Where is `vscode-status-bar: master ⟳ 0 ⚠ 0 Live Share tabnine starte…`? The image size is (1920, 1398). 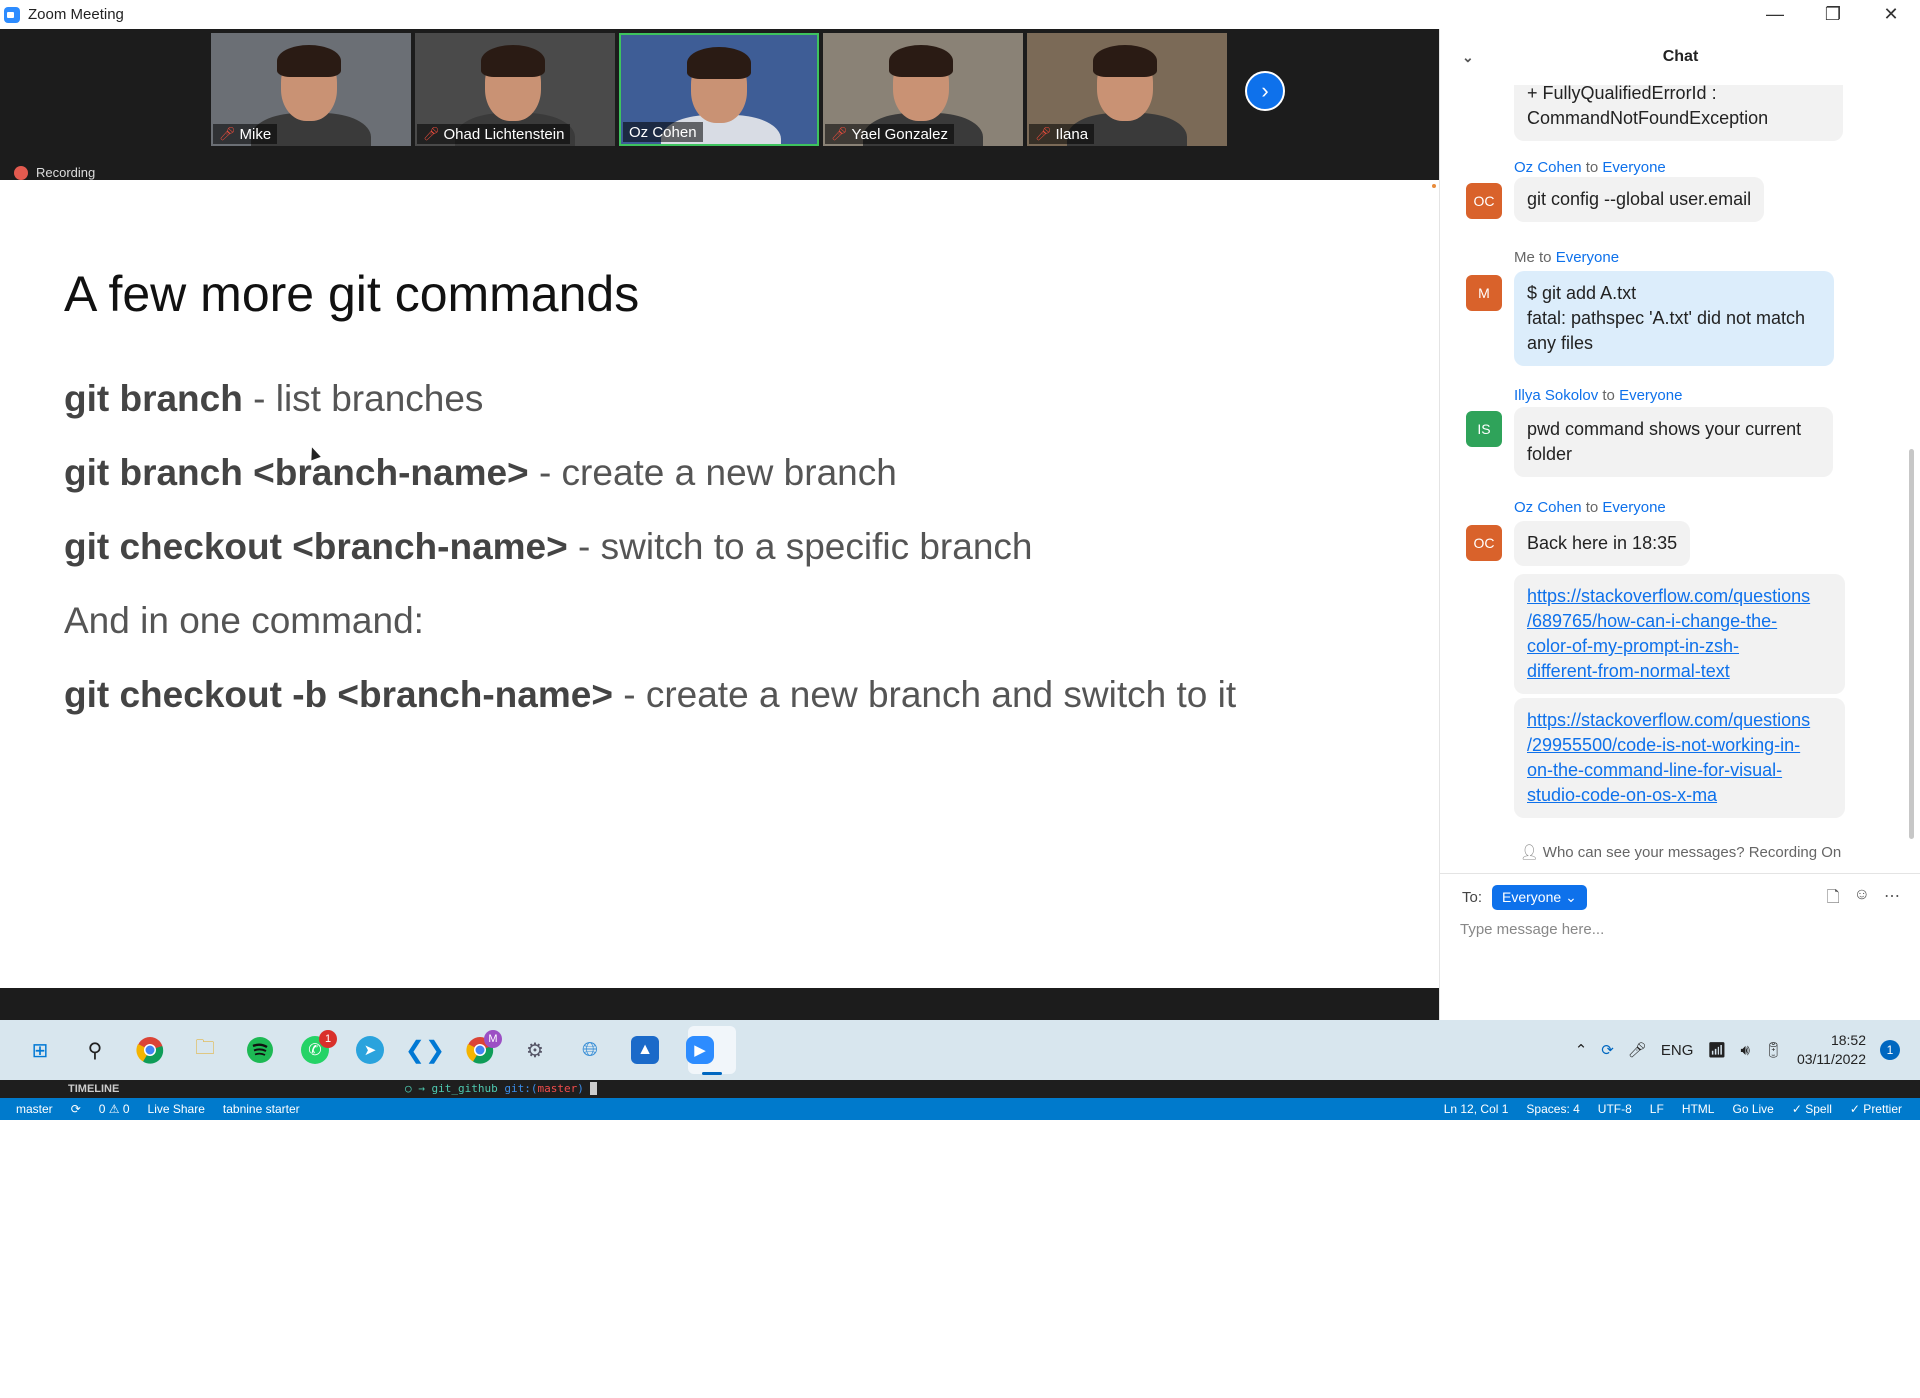 vscode-status-bar: master ⟳ 0 ⚠ 0 Live Share tabnine starte… is located at coordinates (960, 1109).